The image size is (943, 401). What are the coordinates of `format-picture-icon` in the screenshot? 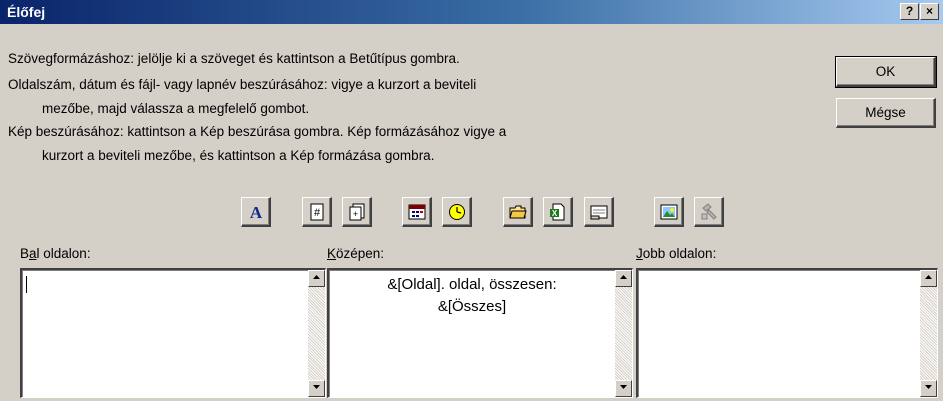 It's located at (709, 211).